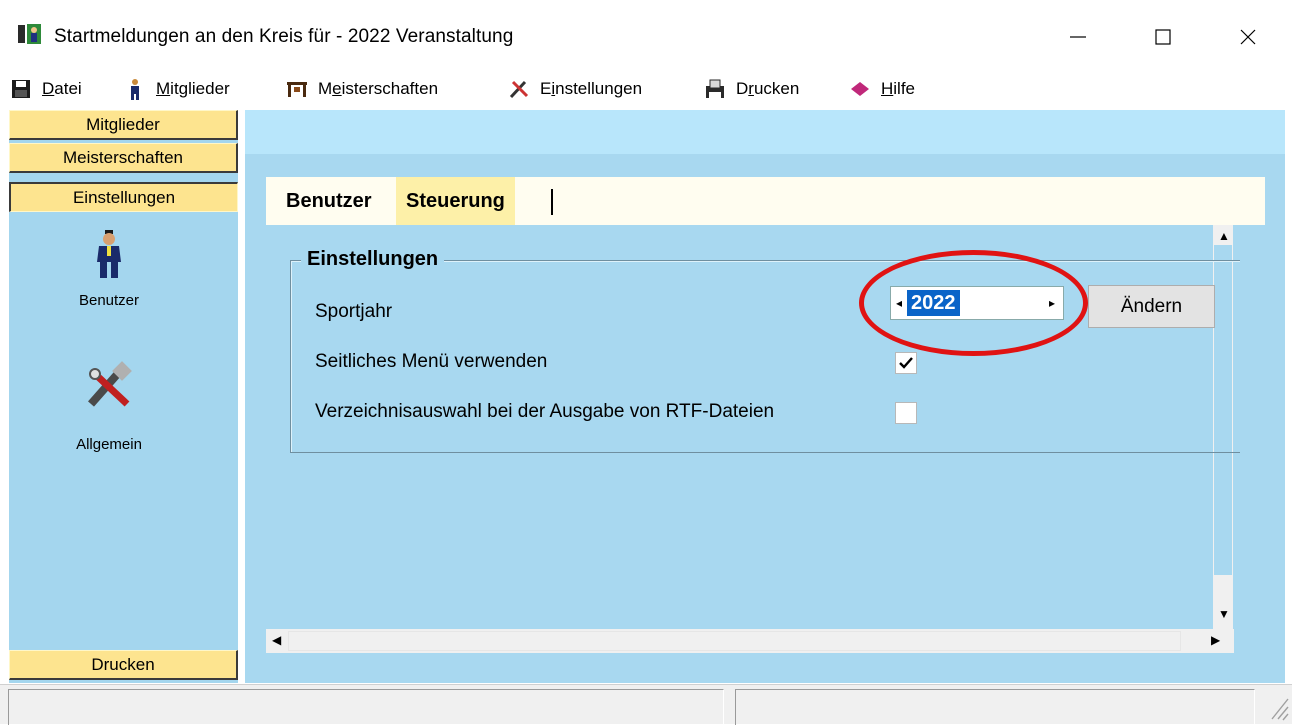  What do you see at coordinates (899, 303) in the screenshot?
I see `spinner-left-arrow-icon: ◂` at bounding box center [899, 303].